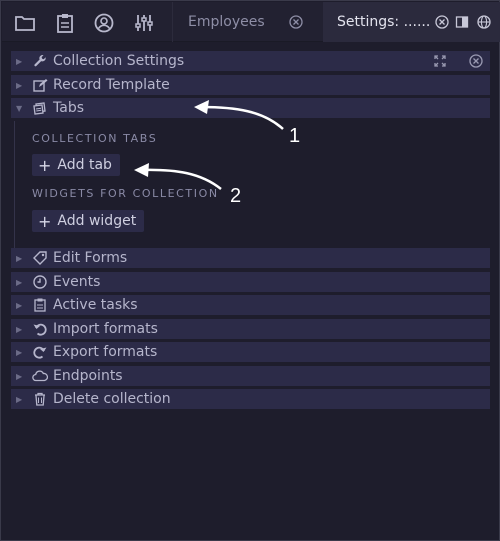 Image resolution: width=500 pixels, height=541 pixels. I want to click on annotation-number-1: 1, so click(295, 136).